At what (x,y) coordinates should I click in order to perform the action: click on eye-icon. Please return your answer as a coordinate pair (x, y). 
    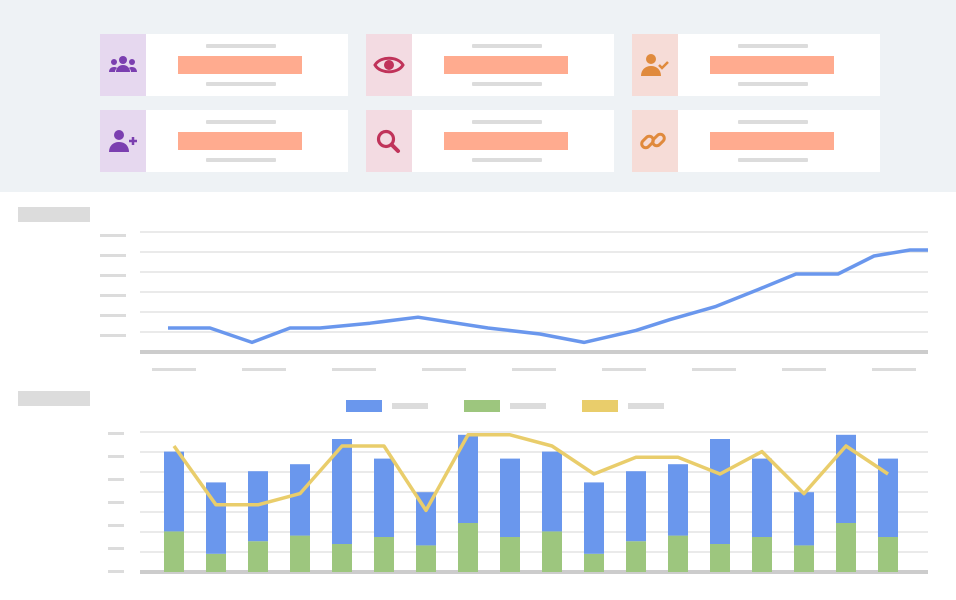
    Looking at the image, I should click on (389, 65).